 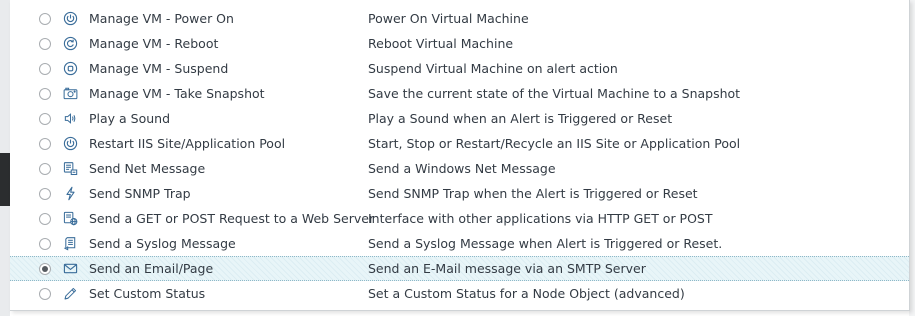 What do you see at coordinates (5, 179) in the screenshot?
I see `background-dark-block` at bounding box center [5, 179].